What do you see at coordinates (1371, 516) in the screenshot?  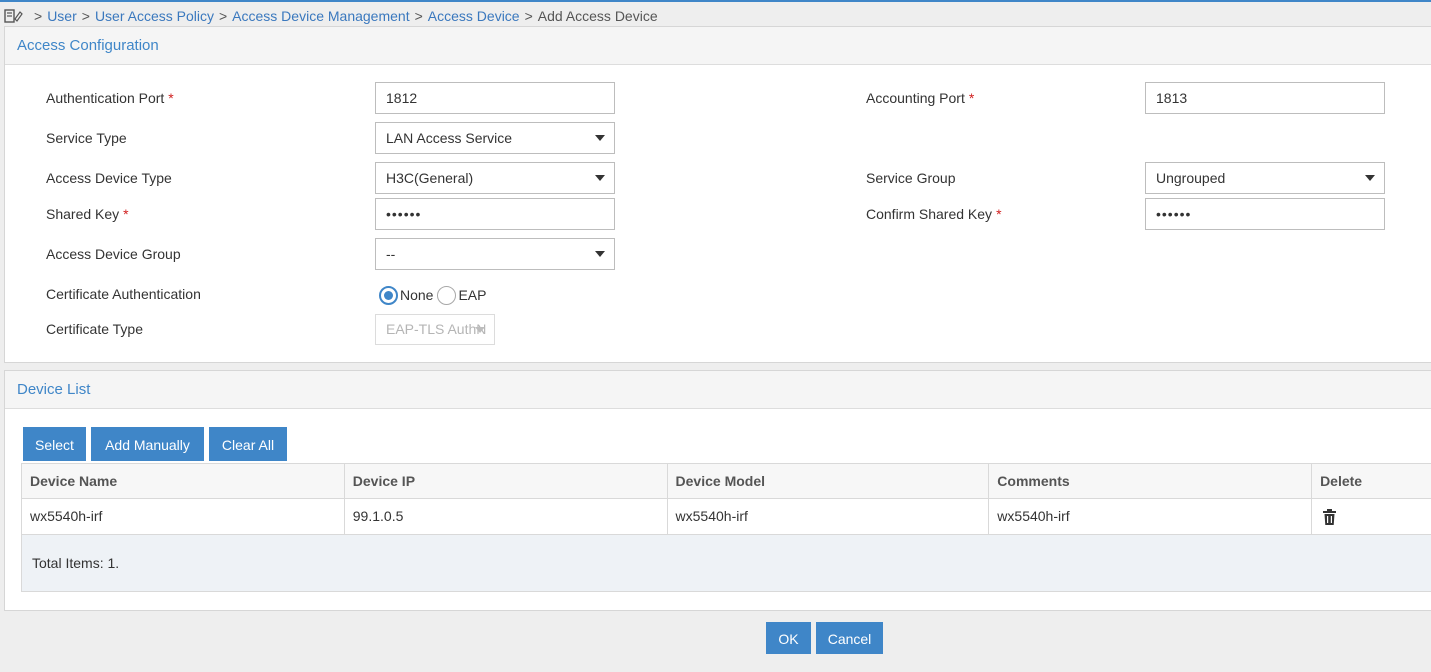 I see `cell-delete` at bounding box center [1371, 516].